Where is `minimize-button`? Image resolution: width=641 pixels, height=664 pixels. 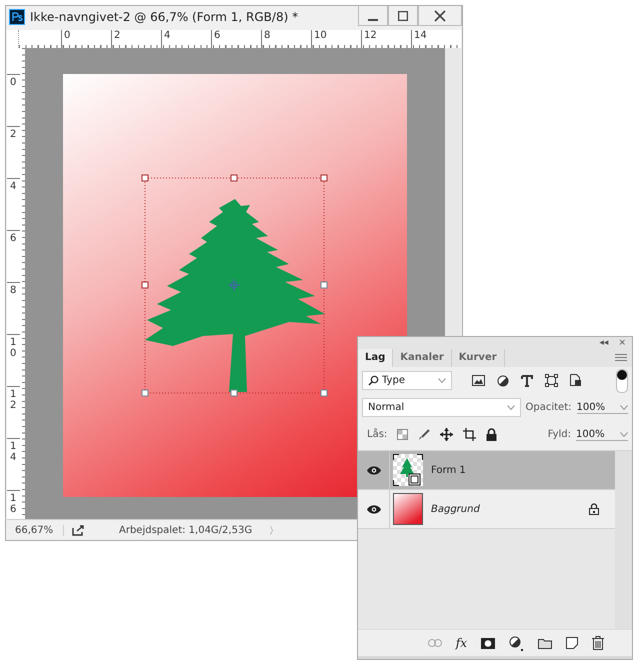 minimize-button is located at coordinates (373, 16).